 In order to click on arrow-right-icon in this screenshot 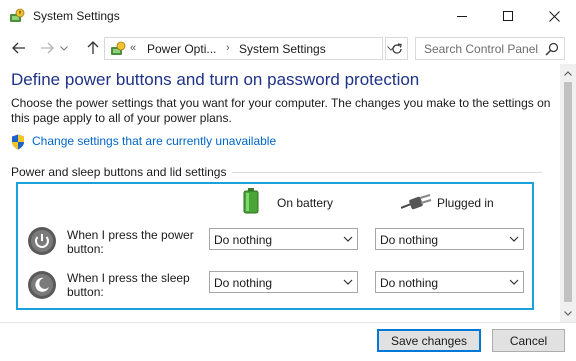, I will do `click(47, 48)`.